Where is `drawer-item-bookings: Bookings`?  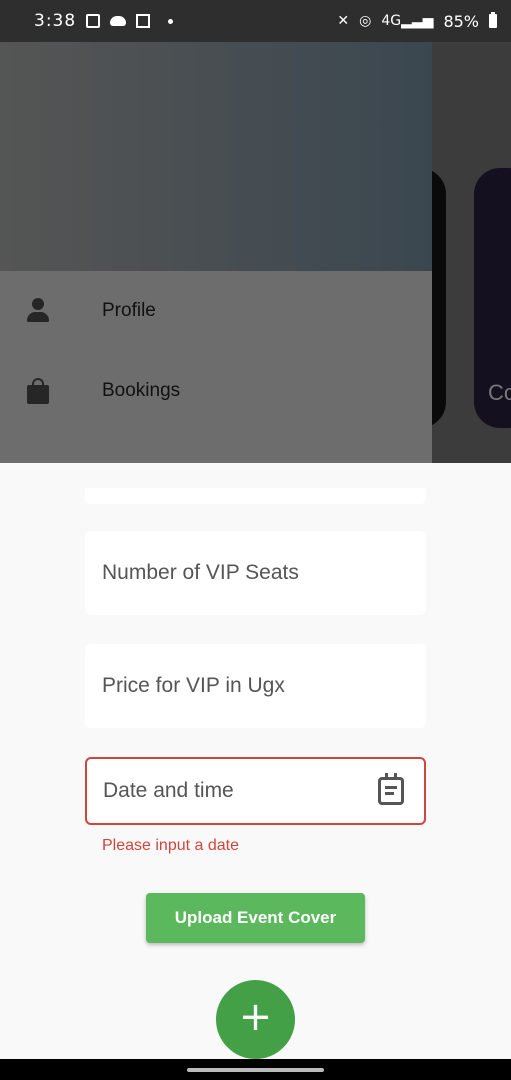 drawer-item-bookings: Bookings is located at coordinates (216, 391).